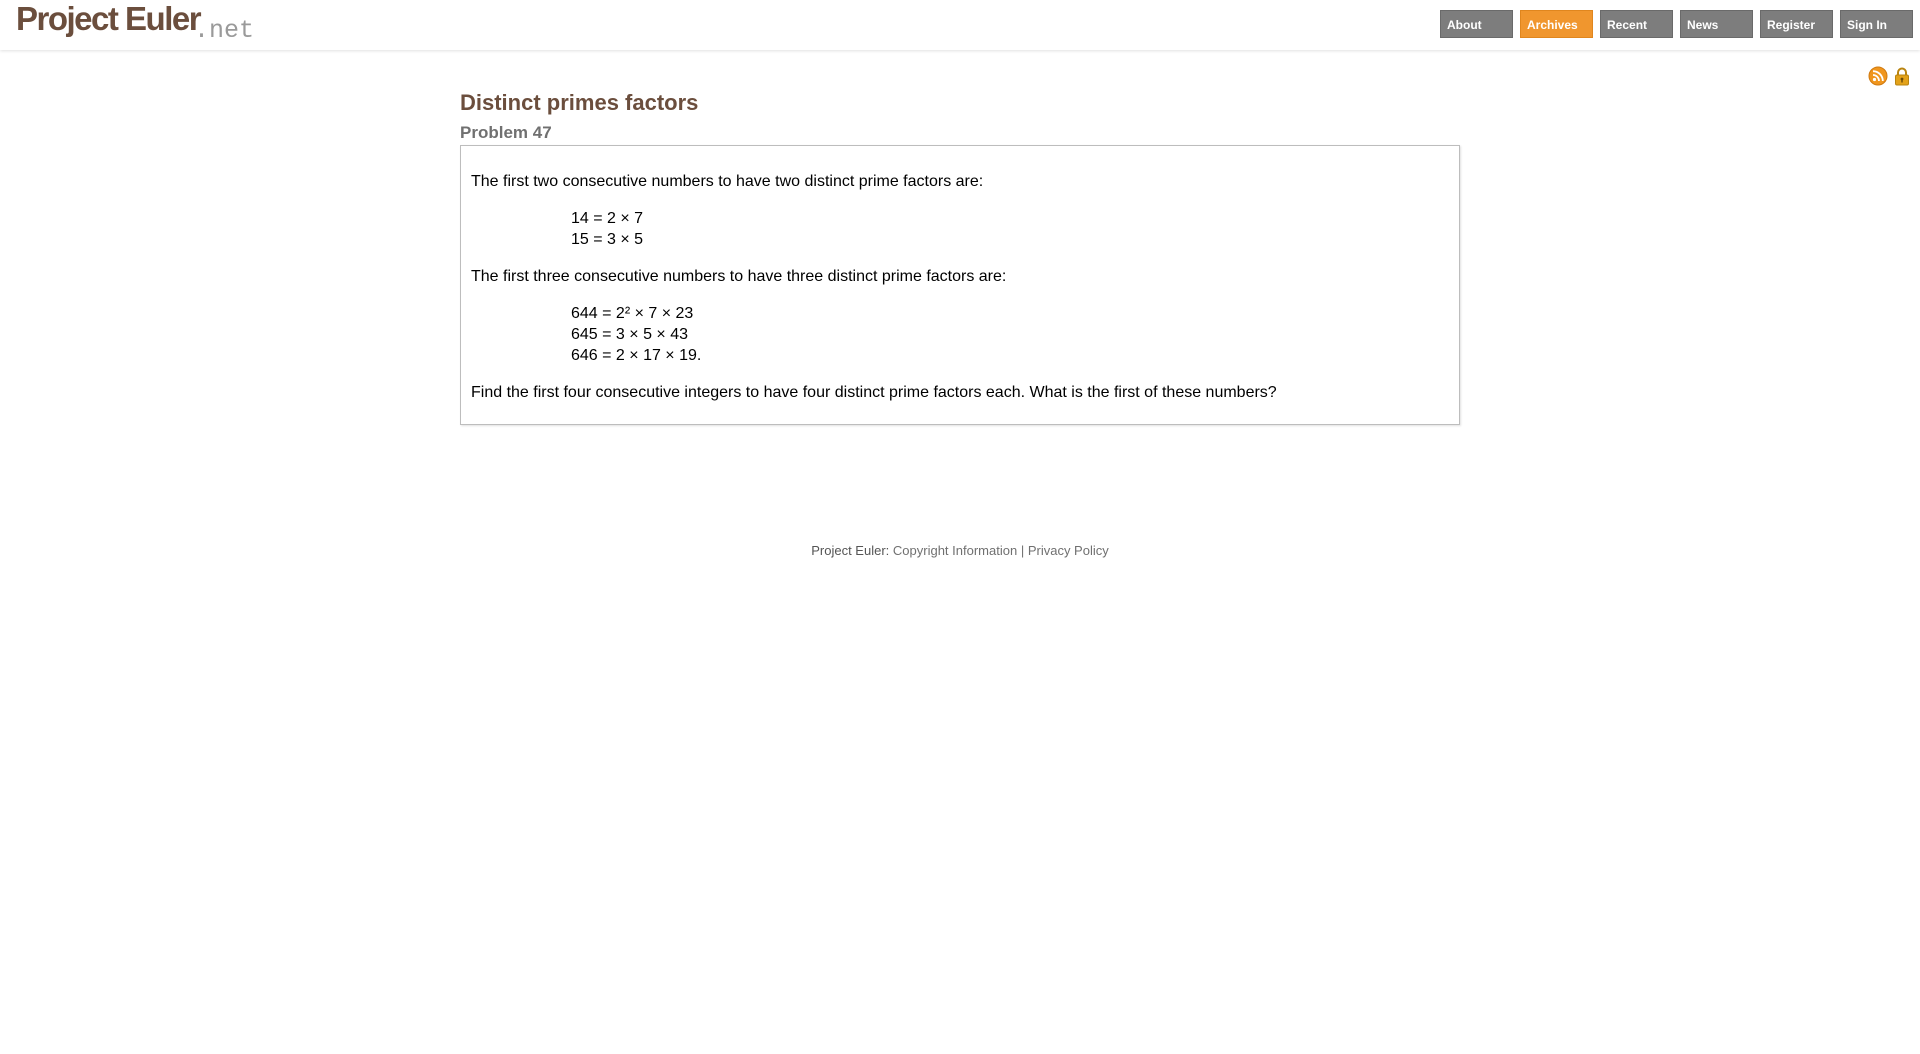  Describe the element at coordinates (506, 132) in the screenshot. I see `problem-number: Problem 47` at that location.